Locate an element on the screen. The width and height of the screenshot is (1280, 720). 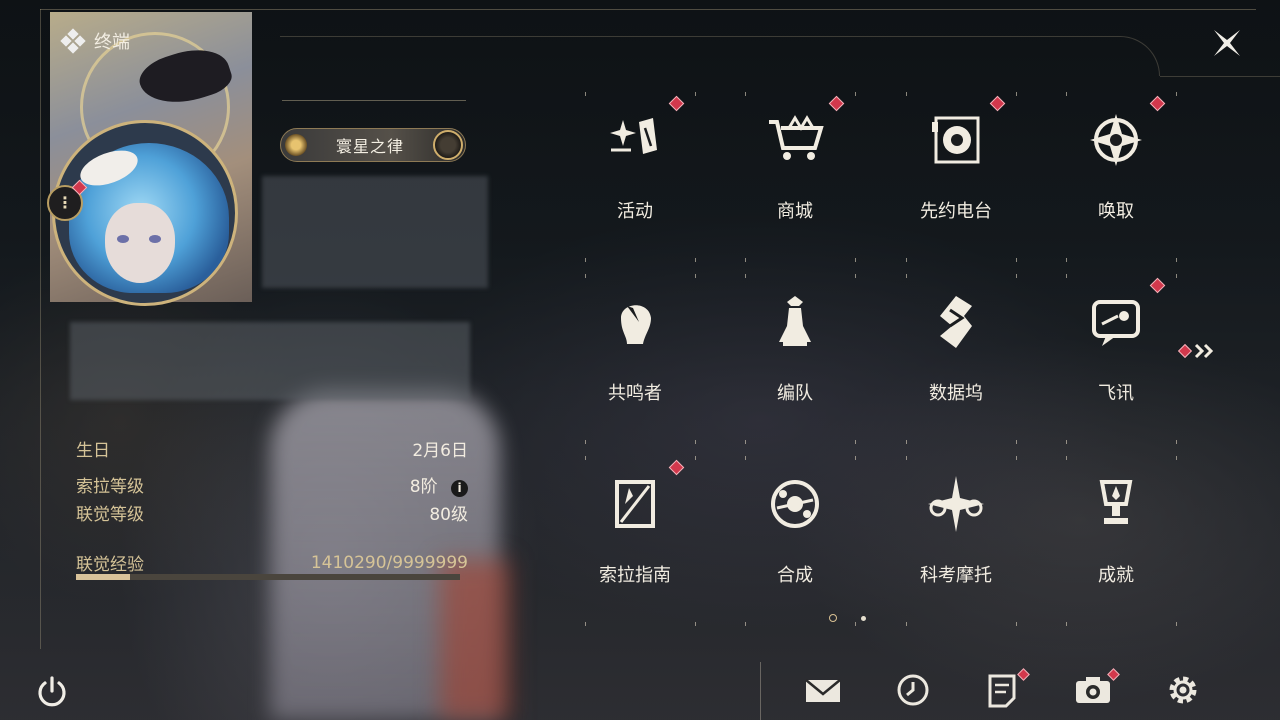
grid-item-1: 活动 is located at coordinates (635, 177).